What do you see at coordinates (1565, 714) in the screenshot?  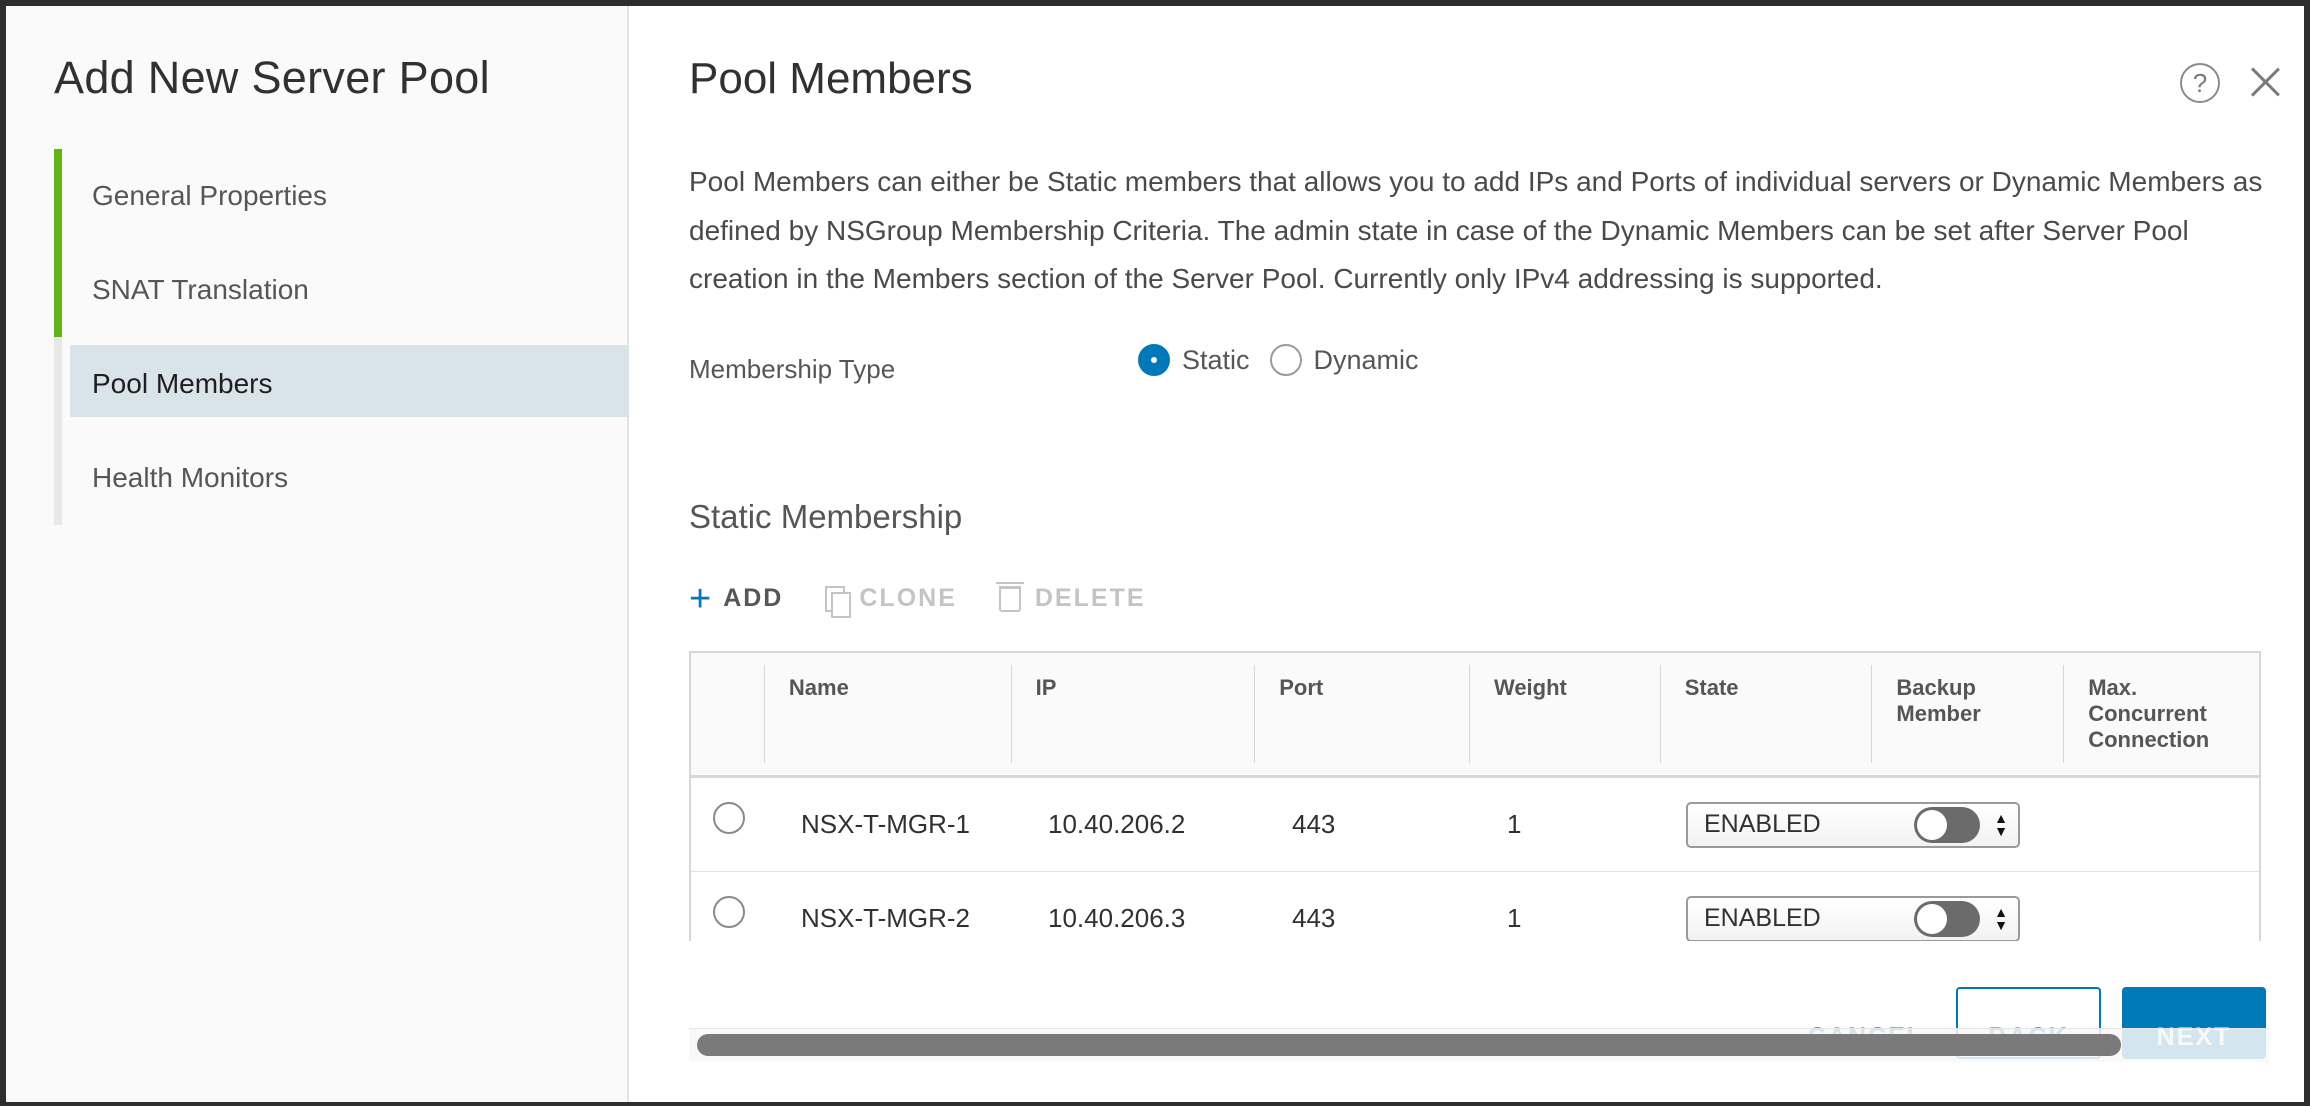 I see `header-weight: Weight` at bounding box center [1565, 714].